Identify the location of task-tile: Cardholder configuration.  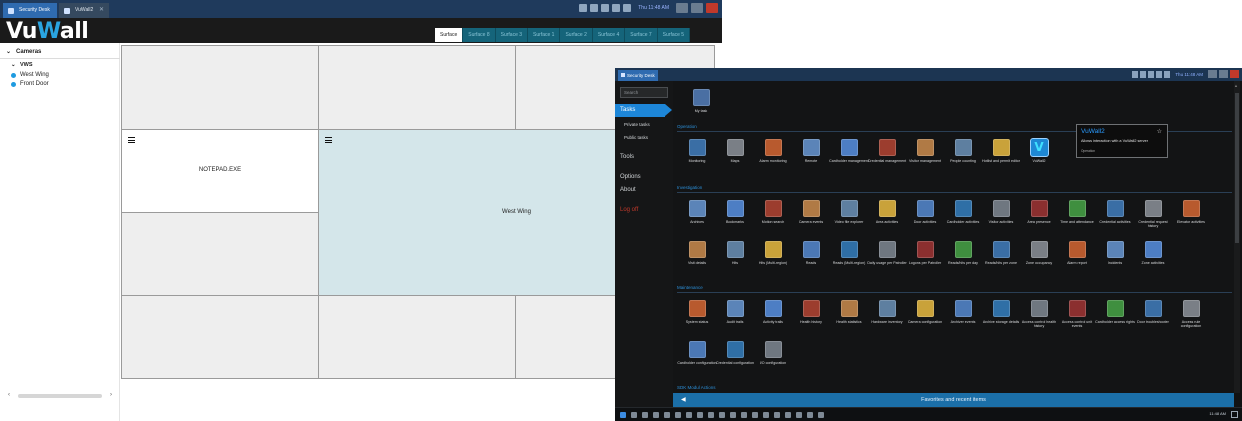
(697, 353).